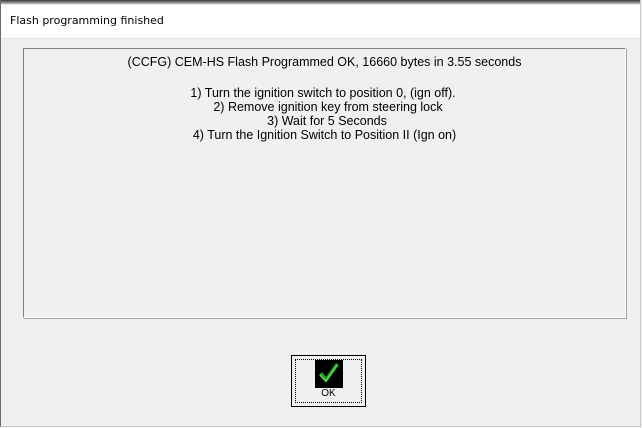  Describe the element at coordinates (329, 374) in the screenshot. I see `checkmark-icon` at that location.